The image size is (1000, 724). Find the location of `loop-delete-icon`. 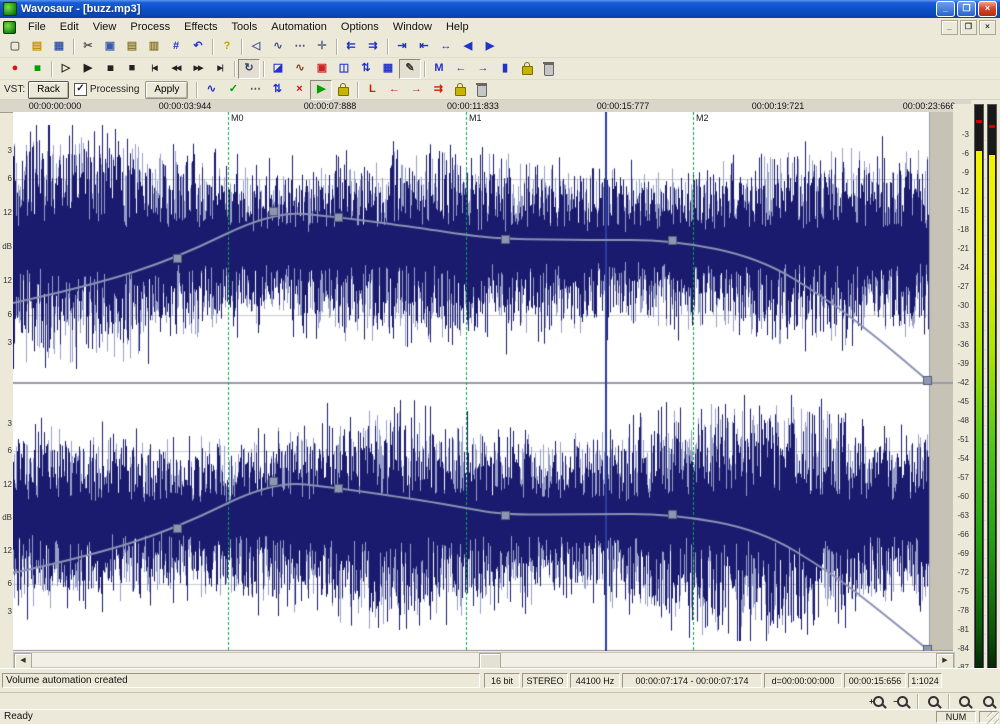

loop-delete-icon is located at coordinates (482, 90).